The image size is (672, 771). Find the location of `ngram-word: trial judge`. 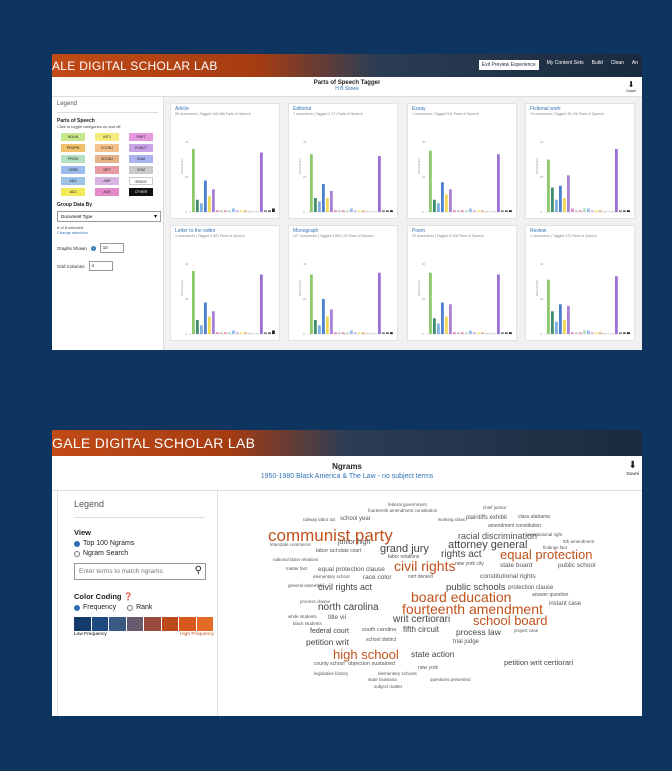

ngram-word: trial judge is located at coordinates (466, 642).